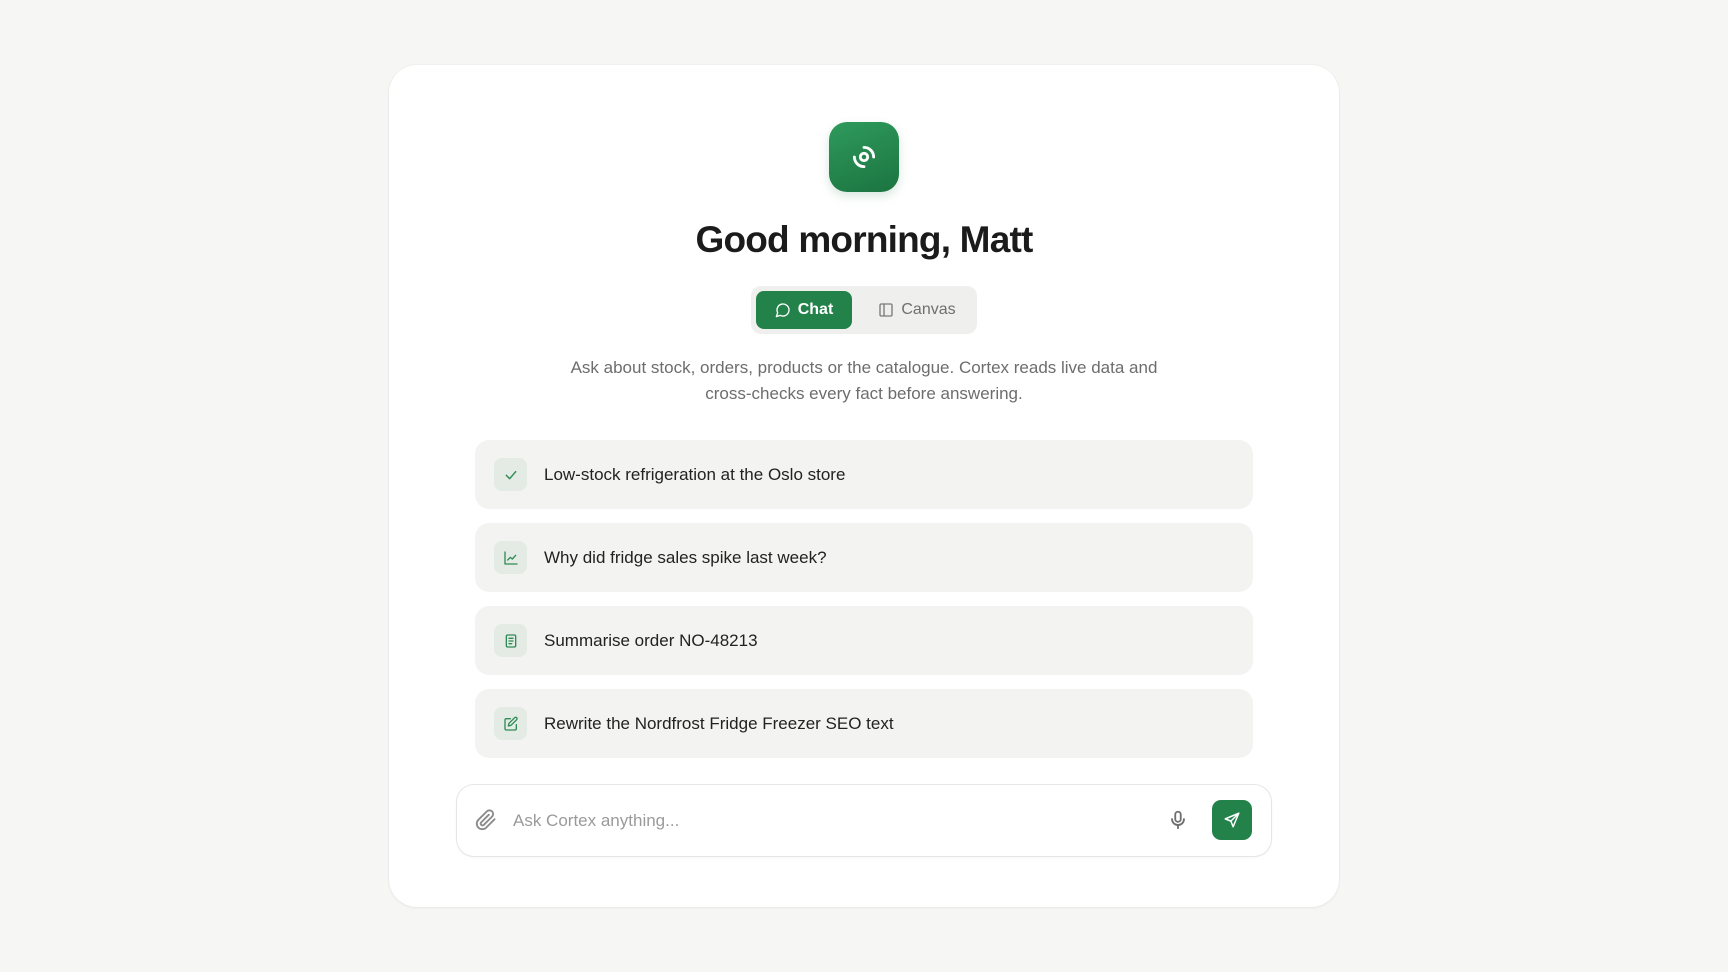 The image size is (1728, 972). I want to click on send-button, so click(1232, 820).